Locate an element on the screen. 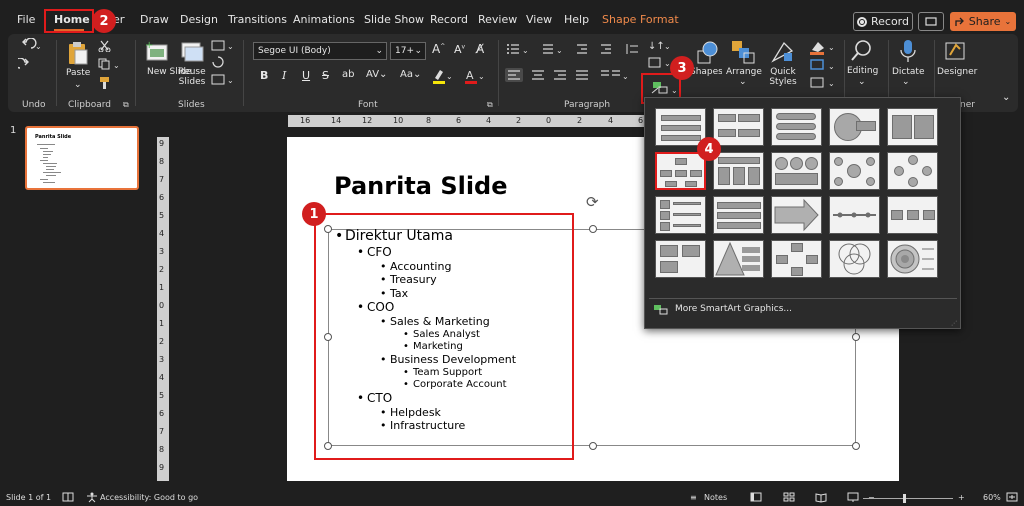 The height and width of the screenshot is (506, 1024). font-name-select: Segoe UI (Body) ⌄ is located at coordinates (320, 51).